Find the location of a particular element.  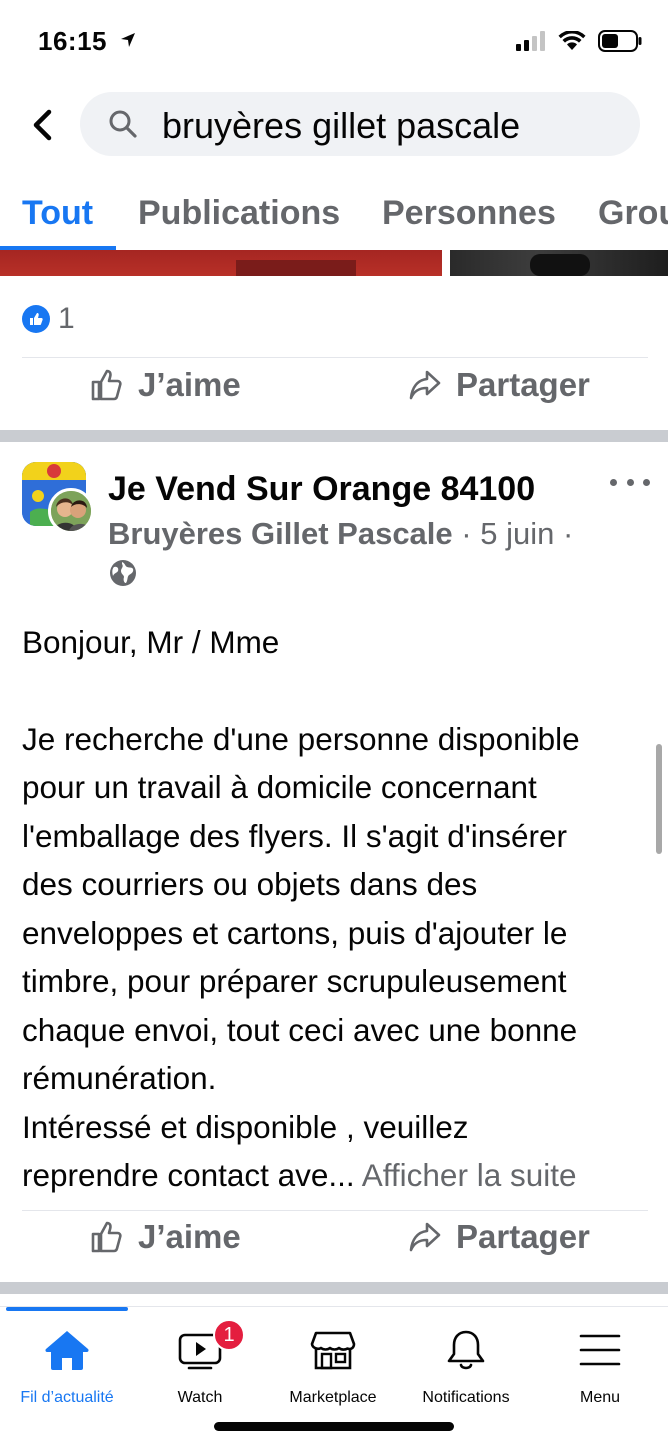

public-globe-icon is located at coordinates (123, 575).